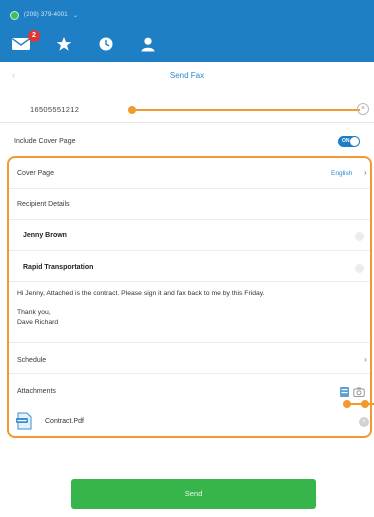  What do you see at coordinates (189, 323) in the screenshot?
I see `cover-message-sender: Dave Richard` at bounding box center [189, 323].